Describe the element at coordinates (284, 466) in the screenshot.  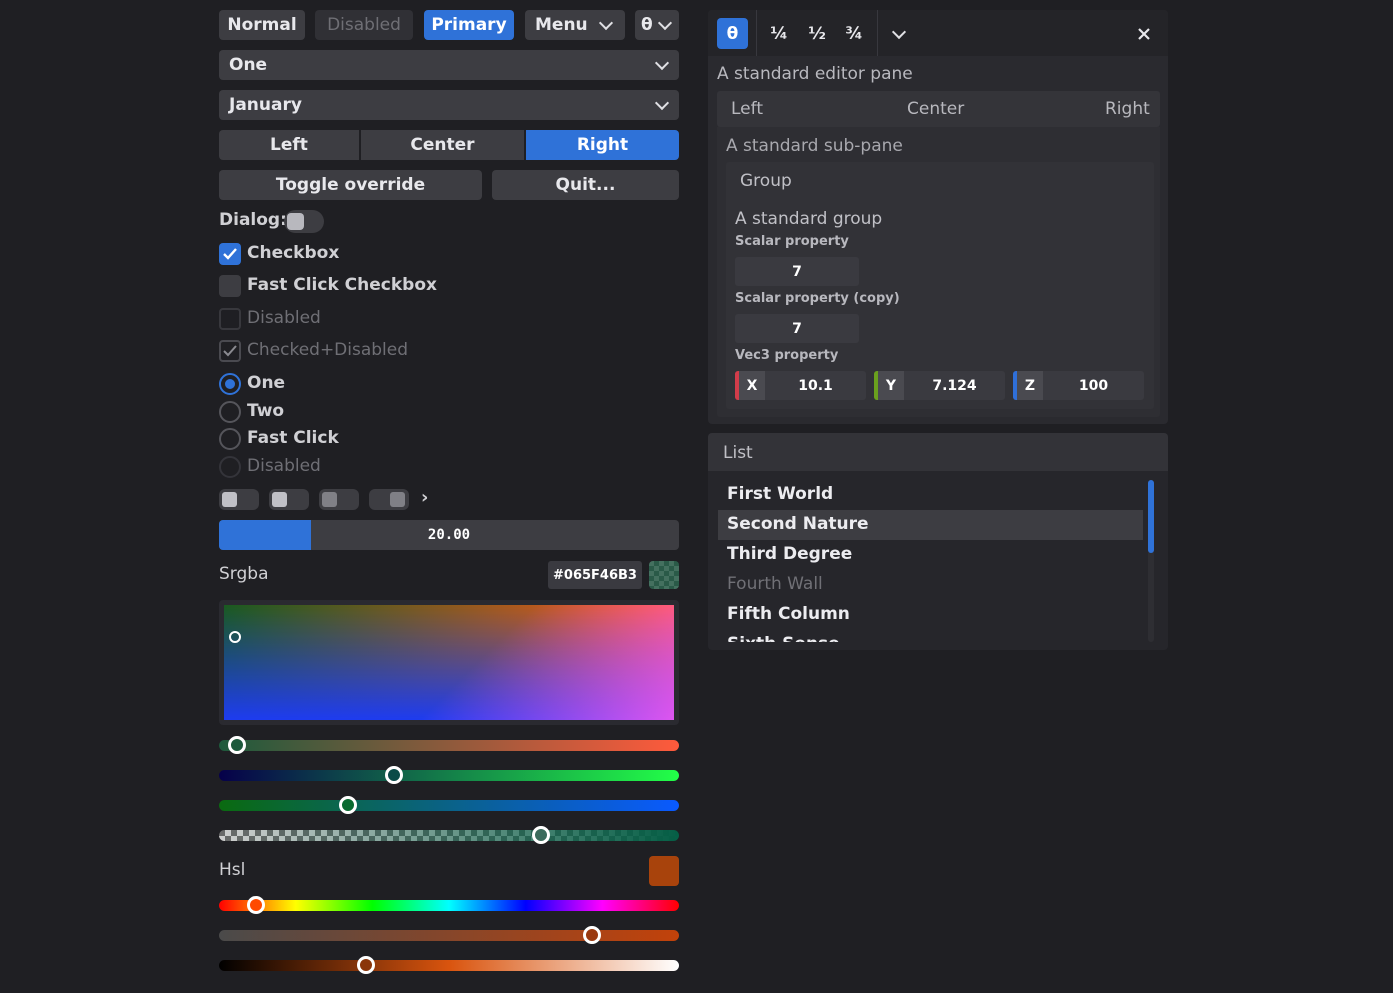
I see `radio-disabled-label: Disabled` at that location.